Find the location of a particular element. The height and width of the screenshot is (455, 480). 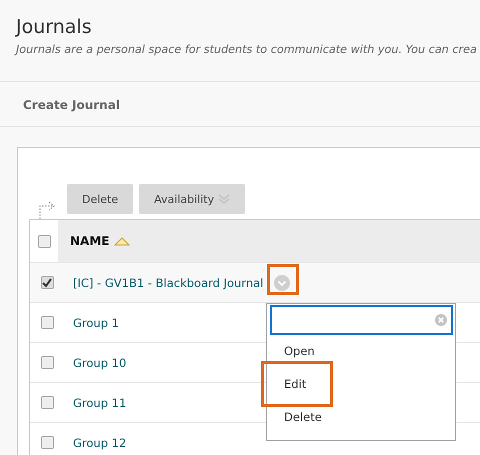

menu-search-field is located at coordinates (361, 320).